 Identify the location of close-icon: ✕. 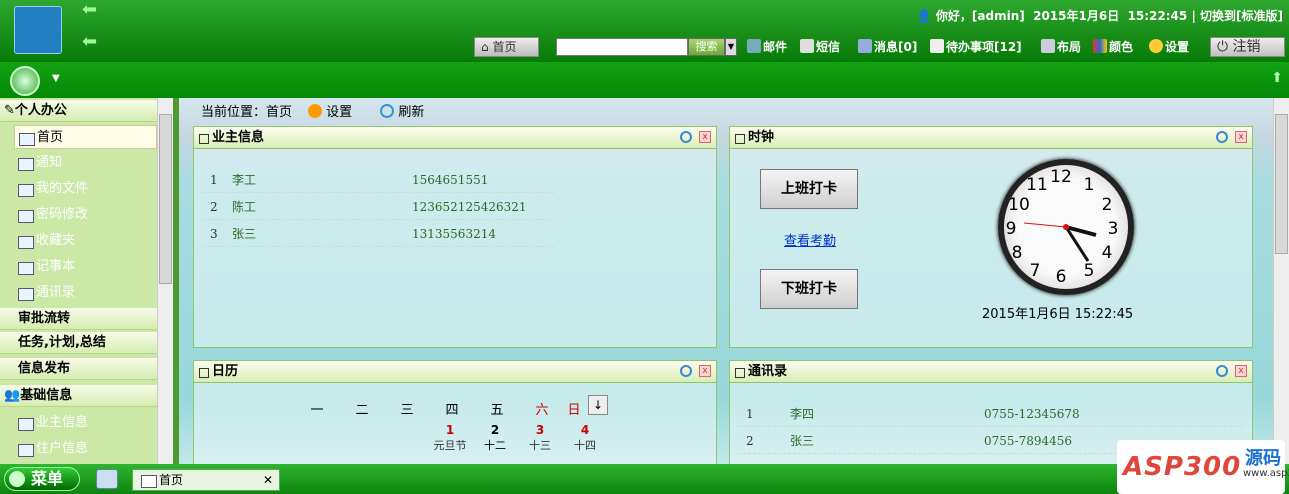
(268, 480).